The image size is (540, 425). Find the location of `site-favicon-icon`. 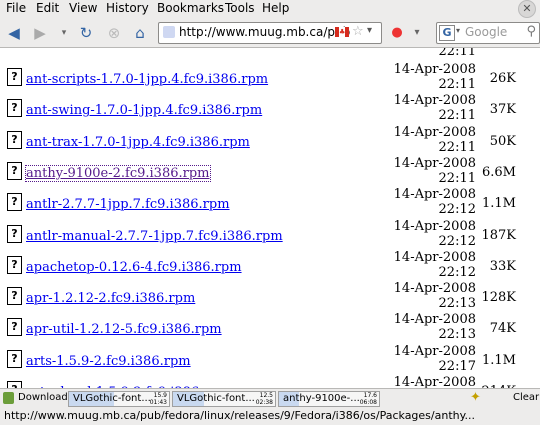

site-favicon-icon is located at coordinates (169, 32).